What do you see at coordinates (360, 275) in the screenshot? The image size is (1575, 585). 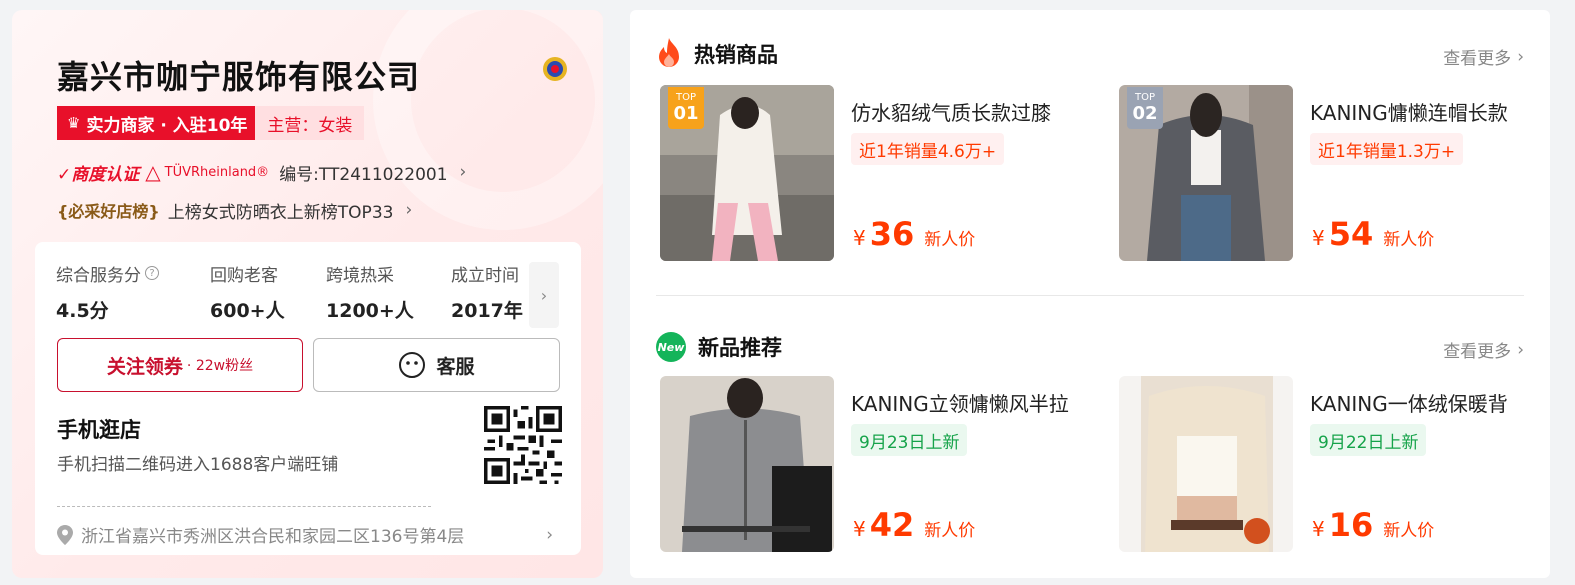 I see `stat-label: 跨境热采` at bounding box center [360, 275].